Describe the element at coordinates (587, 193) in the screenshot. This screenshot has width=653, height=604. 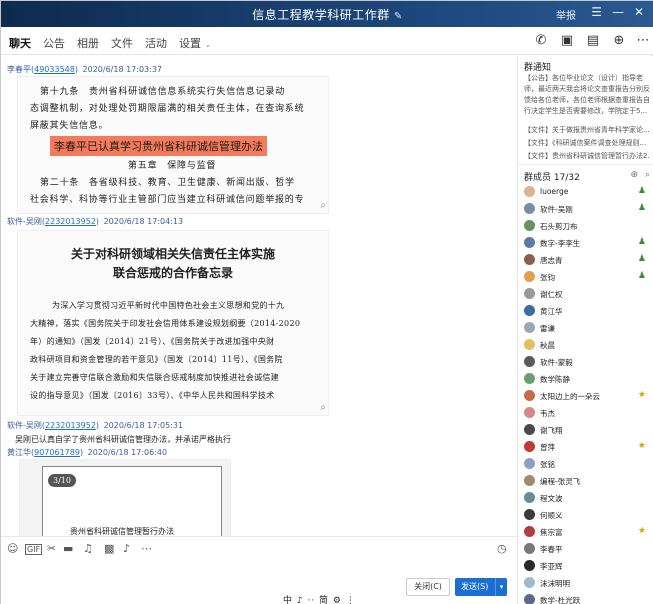
I see `member-item: luoerge ♟` at that location.